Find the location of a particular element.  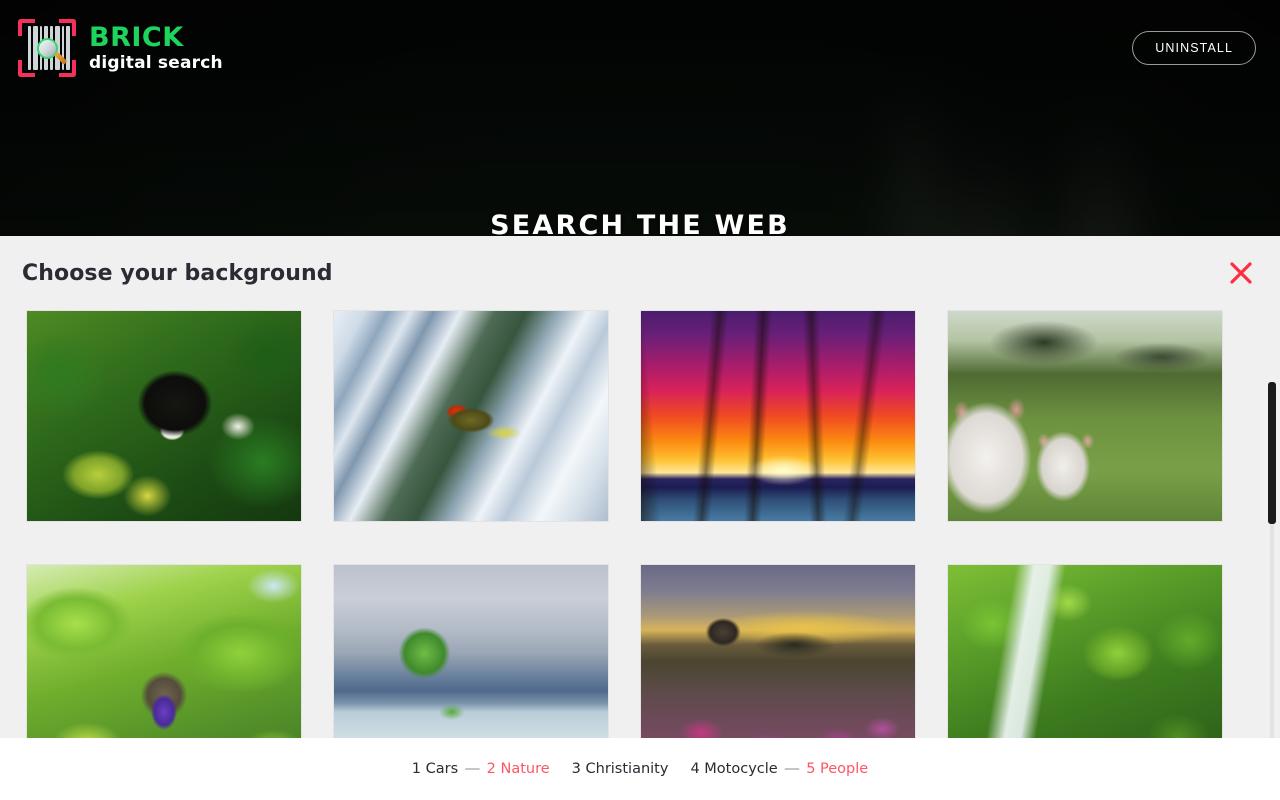

close-button is located at coordinates (1241, 273).